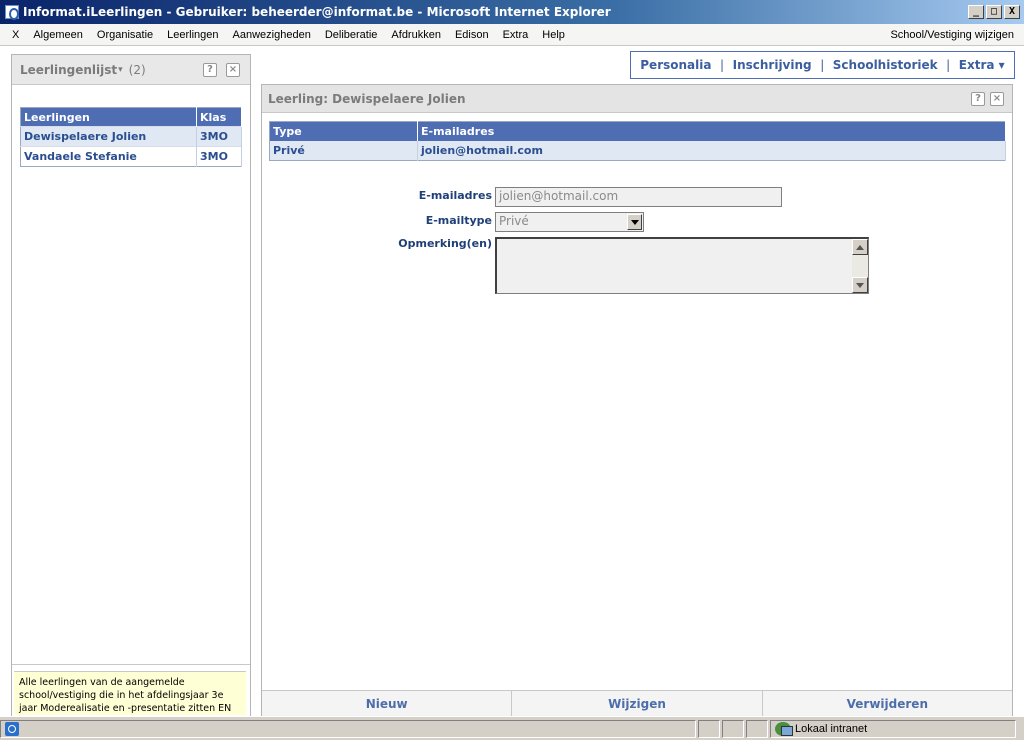 The image size is (1024, 740). Describe the element at coordinates (137, 69) in the screenshot. I see `student-count: (2)` at that location.